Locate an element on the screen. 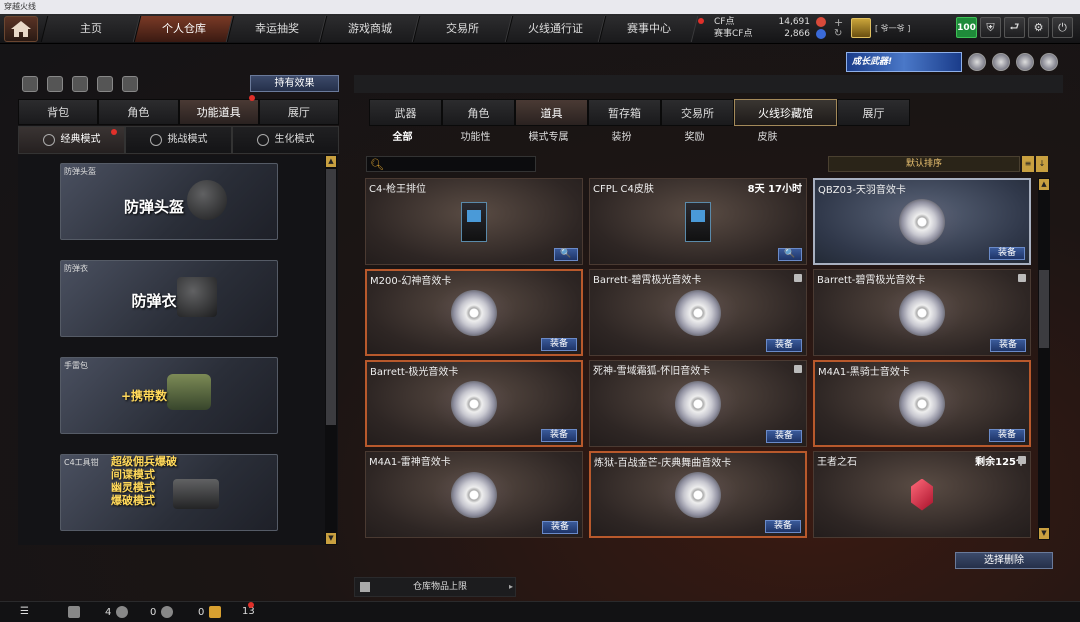  item-card: Barrett-极光音效卡 装备 is located at coordinates (474, 403).